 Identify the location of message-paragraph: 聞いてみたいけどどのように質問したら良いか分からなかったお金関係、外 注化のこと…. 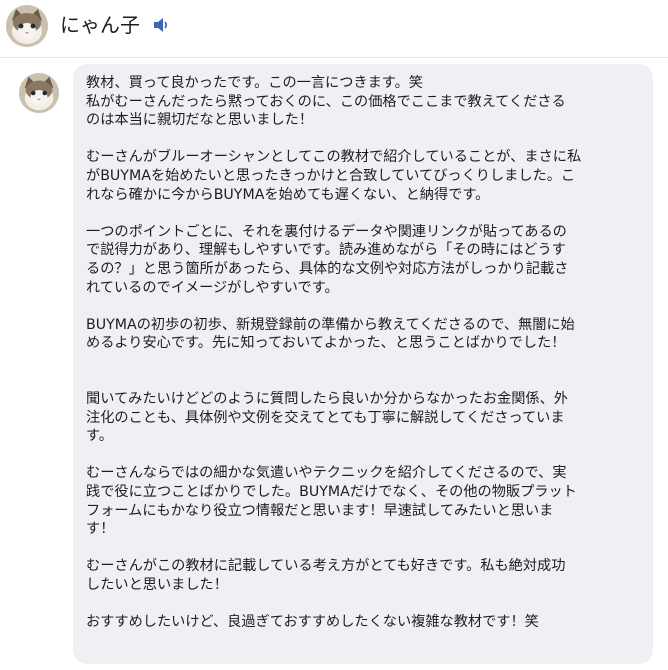
(327, 418).